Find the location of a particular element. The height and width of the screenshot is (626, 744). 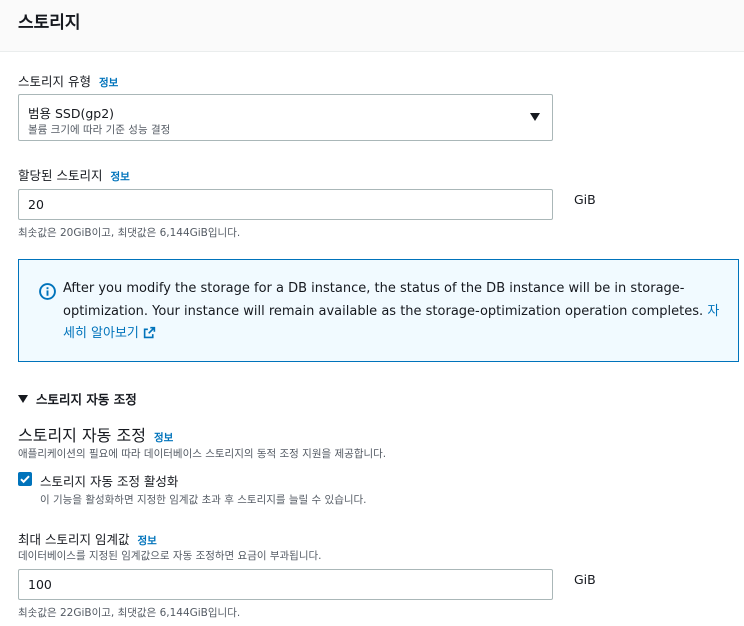

storage-autoscaling-info-link: 정보 is located at coordinates (163, 438).